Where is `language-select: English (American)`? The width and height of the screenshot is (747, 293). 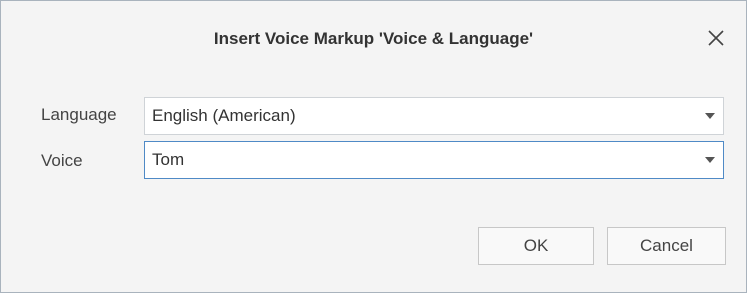 language-select: English (American) is located at coordinates (434, 116).